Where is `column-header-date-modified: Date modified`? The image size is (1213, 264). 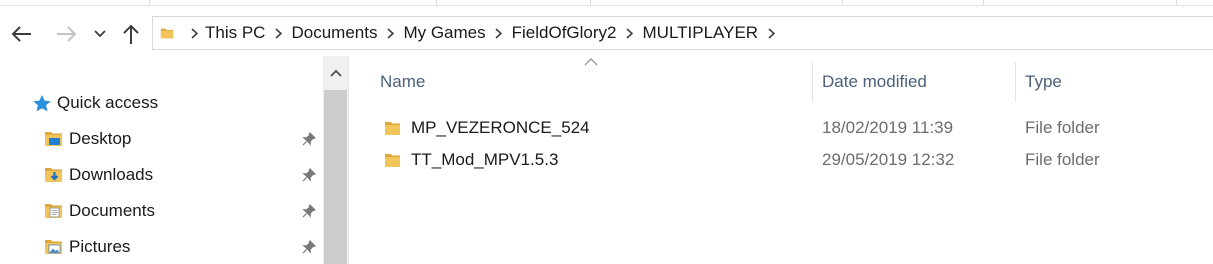 column-header-date-modified: Date modified is located at coordinates (917, 82).